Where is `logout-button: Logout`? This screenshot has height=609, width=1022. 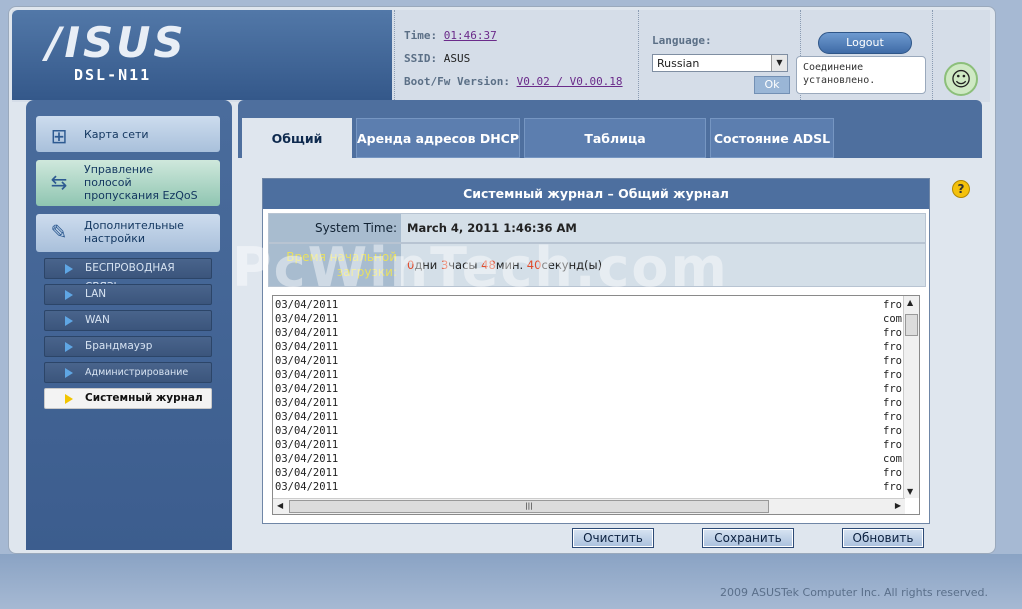
logout-button: Logout is located at coordinates (865, 43).